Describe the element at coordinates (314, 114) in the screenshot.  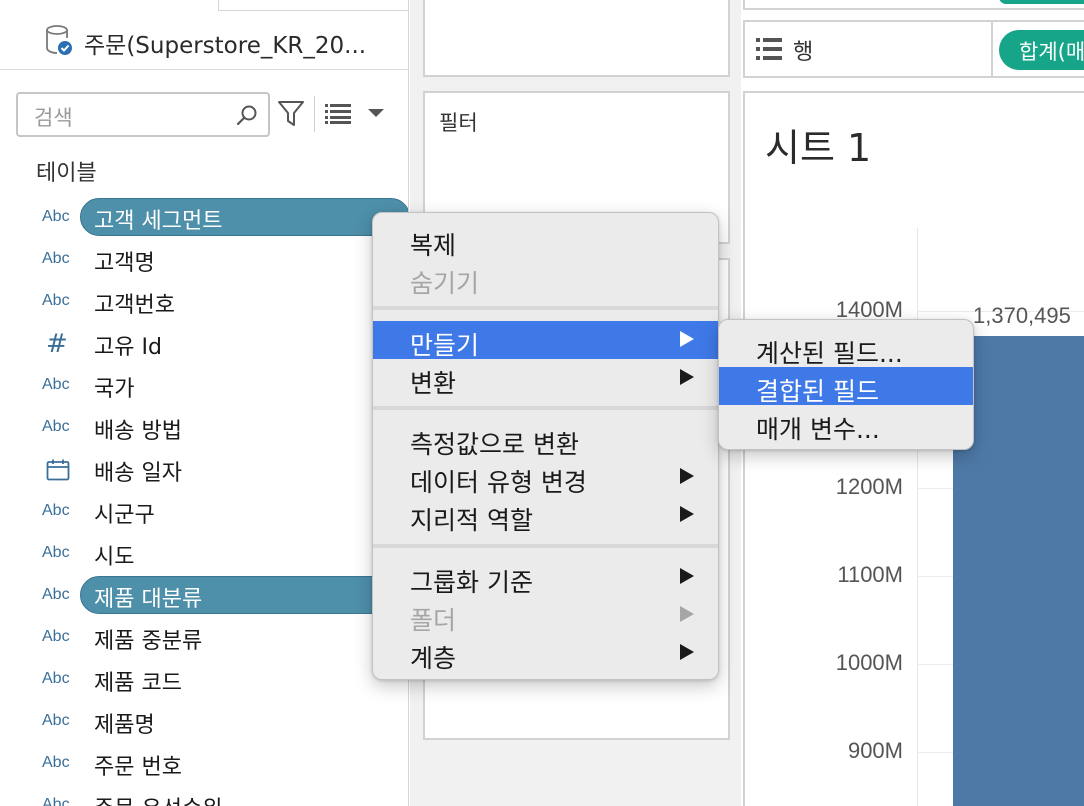
I see `toolbar-separator` at that location.